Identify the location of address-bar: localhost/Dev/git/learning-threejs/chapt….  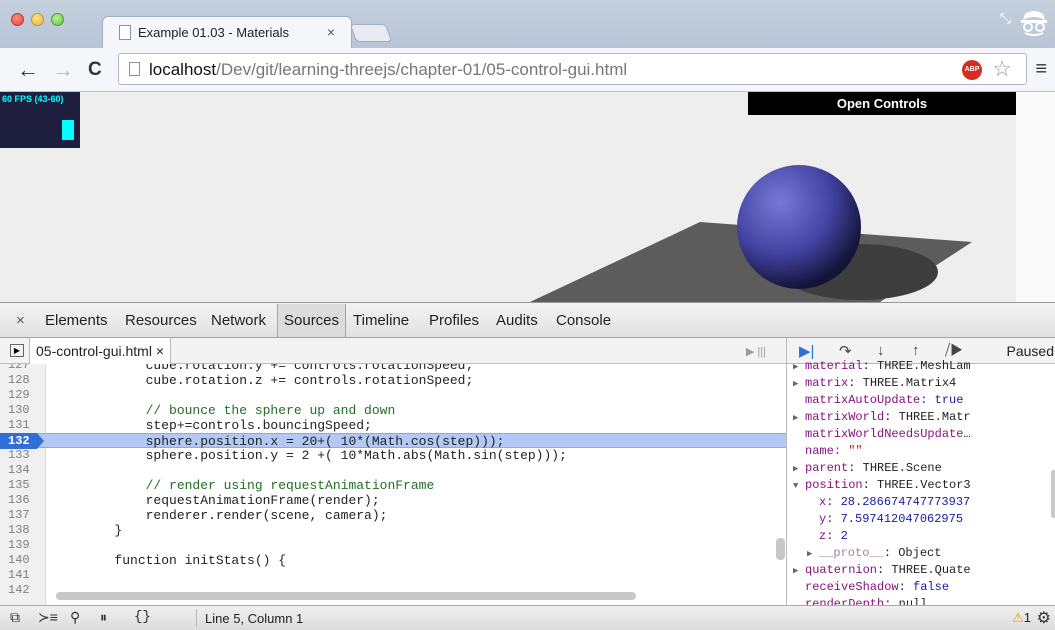
(572, 69).